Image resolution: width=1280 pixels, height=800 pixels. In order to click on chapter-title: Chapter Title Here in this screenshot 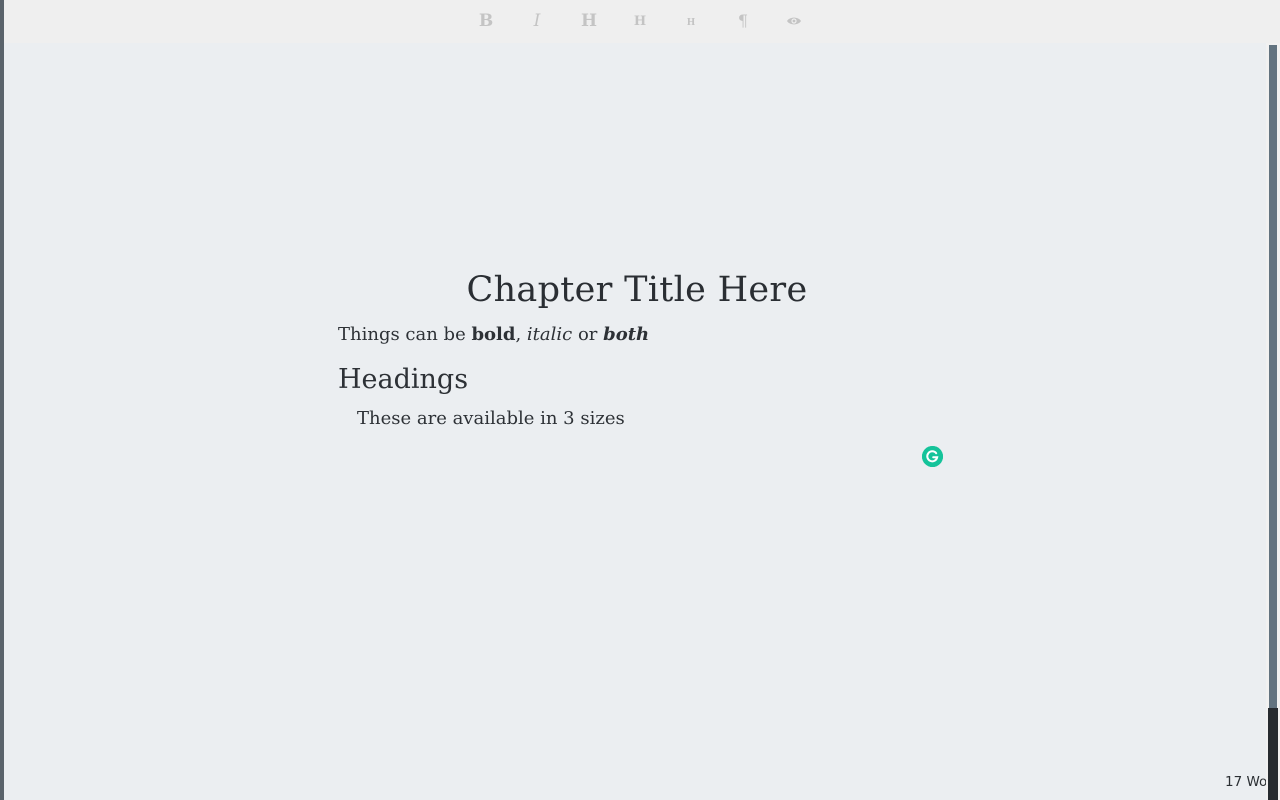, I will do `click(636, 290)`.